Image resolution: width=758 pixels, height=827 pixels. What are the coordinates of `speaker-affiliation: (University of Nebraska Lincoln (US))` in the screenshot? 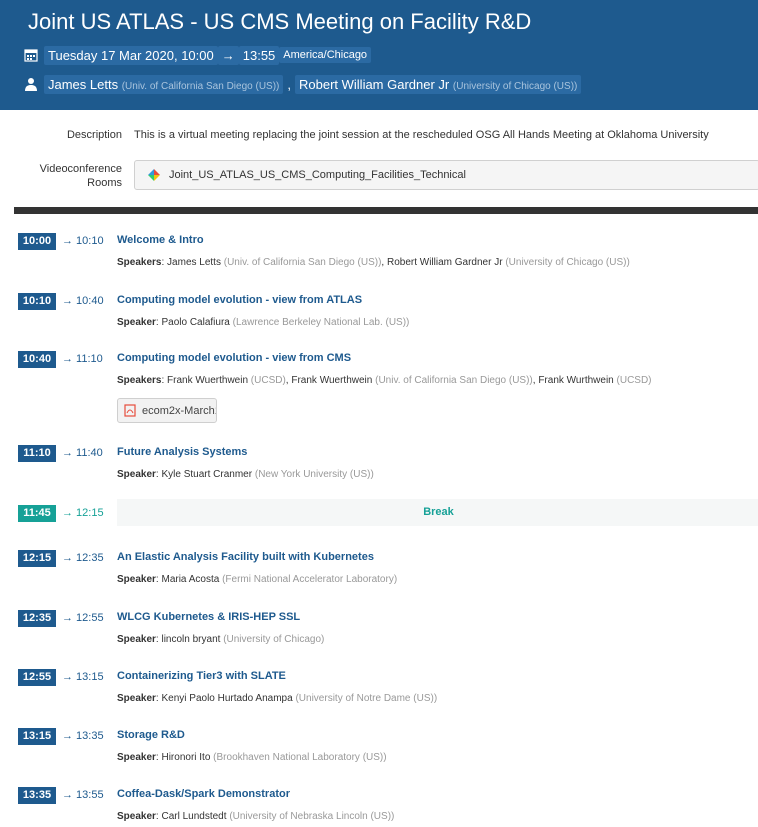 It's located at (312, 816).